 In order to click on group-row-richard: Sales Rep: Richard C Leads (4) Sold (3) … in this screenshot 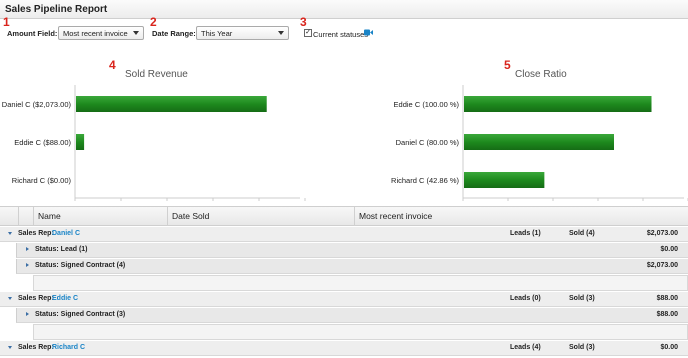, I will do `click(344, 348)`.